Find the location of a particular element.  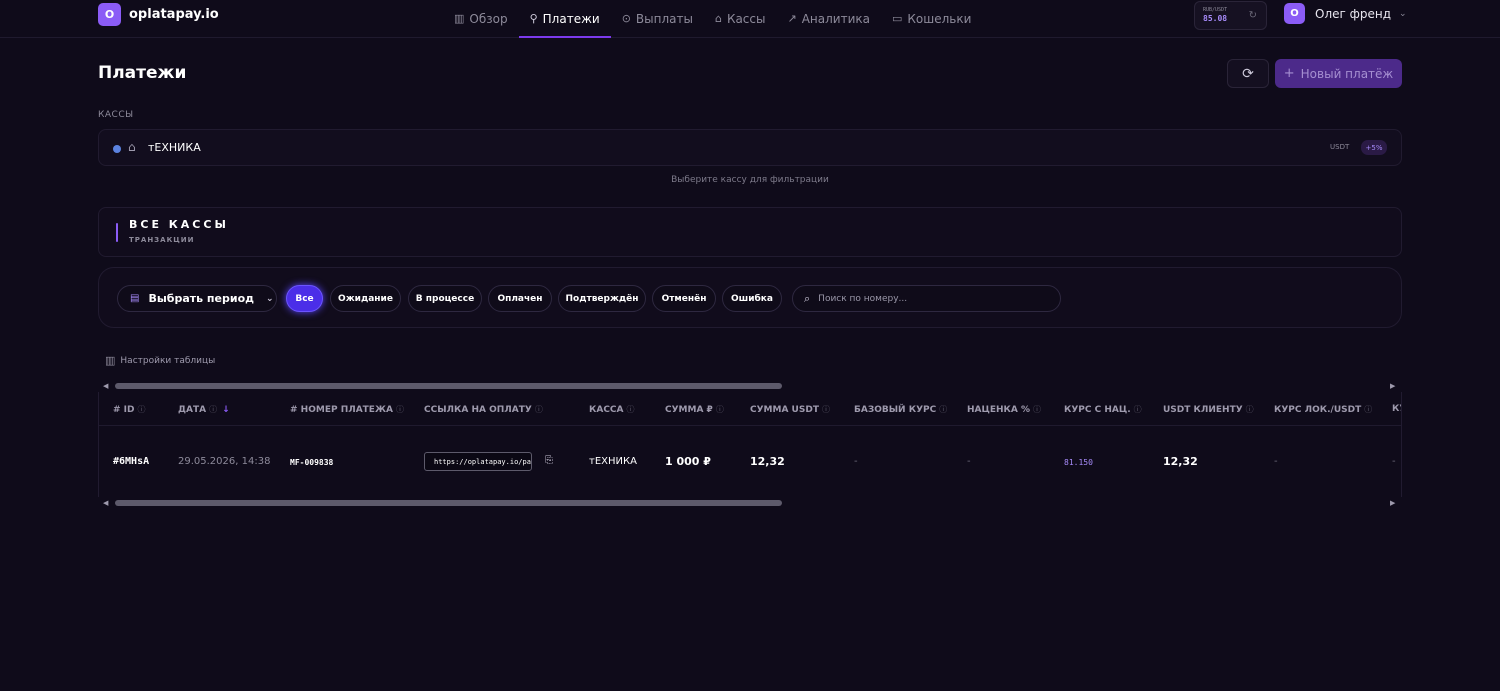

app-logo: O oplatapay.io is located at coordinates (158, 14).